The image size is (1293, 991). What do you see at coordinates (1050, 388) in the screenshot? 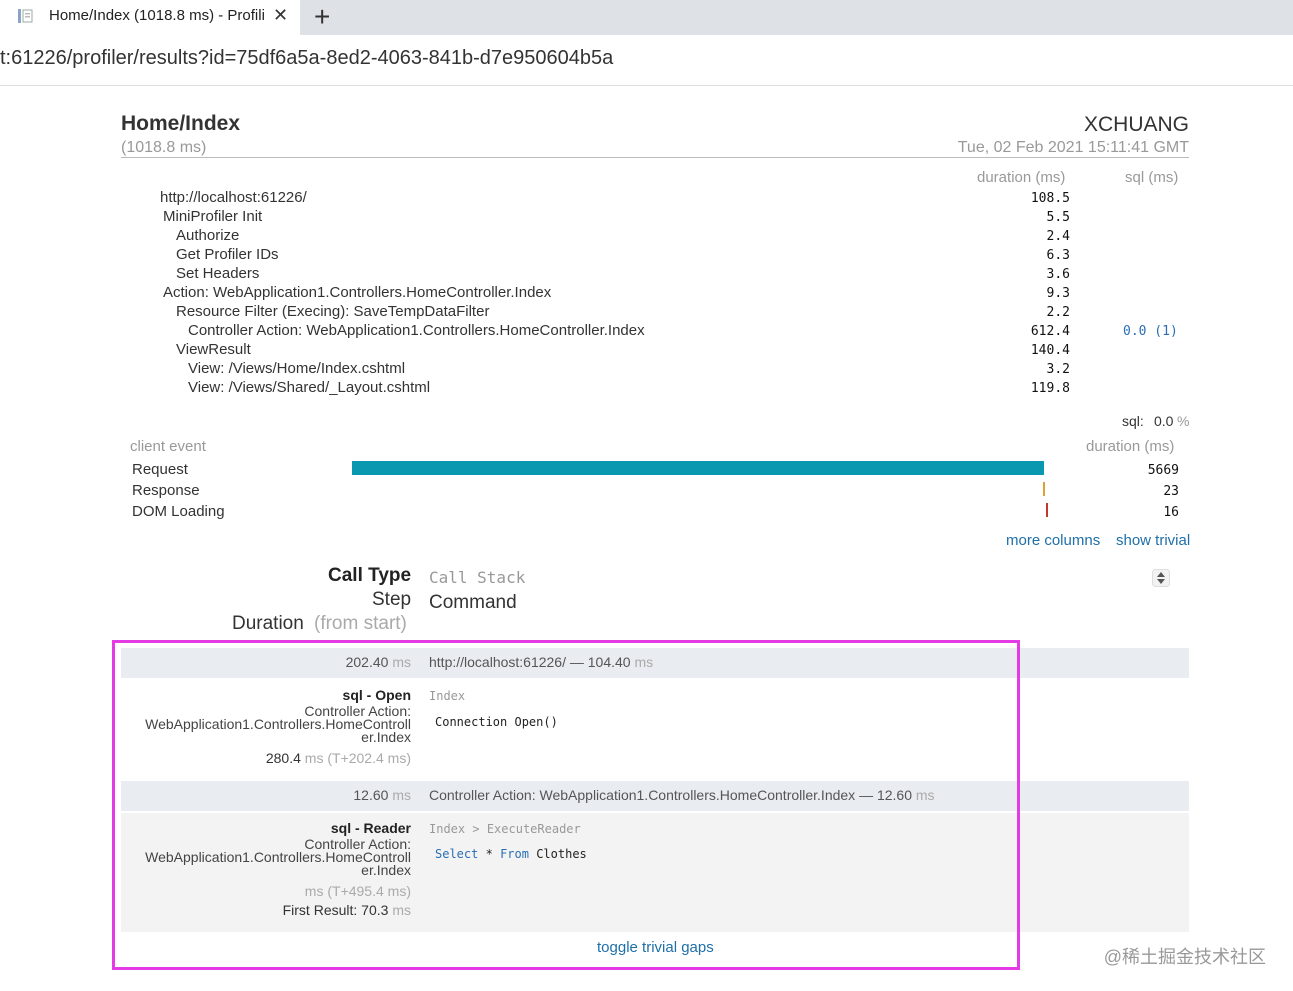
I see `timing-duration: 119.8` at bounding box center [1050, 388].